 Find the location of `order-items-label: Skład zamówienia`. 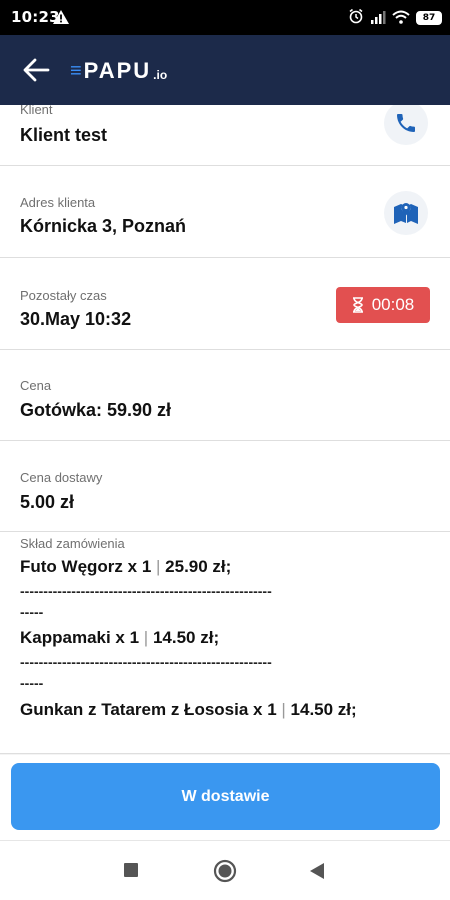

order-items-label: Skład zamówienia is located at coordinates (72, 543).